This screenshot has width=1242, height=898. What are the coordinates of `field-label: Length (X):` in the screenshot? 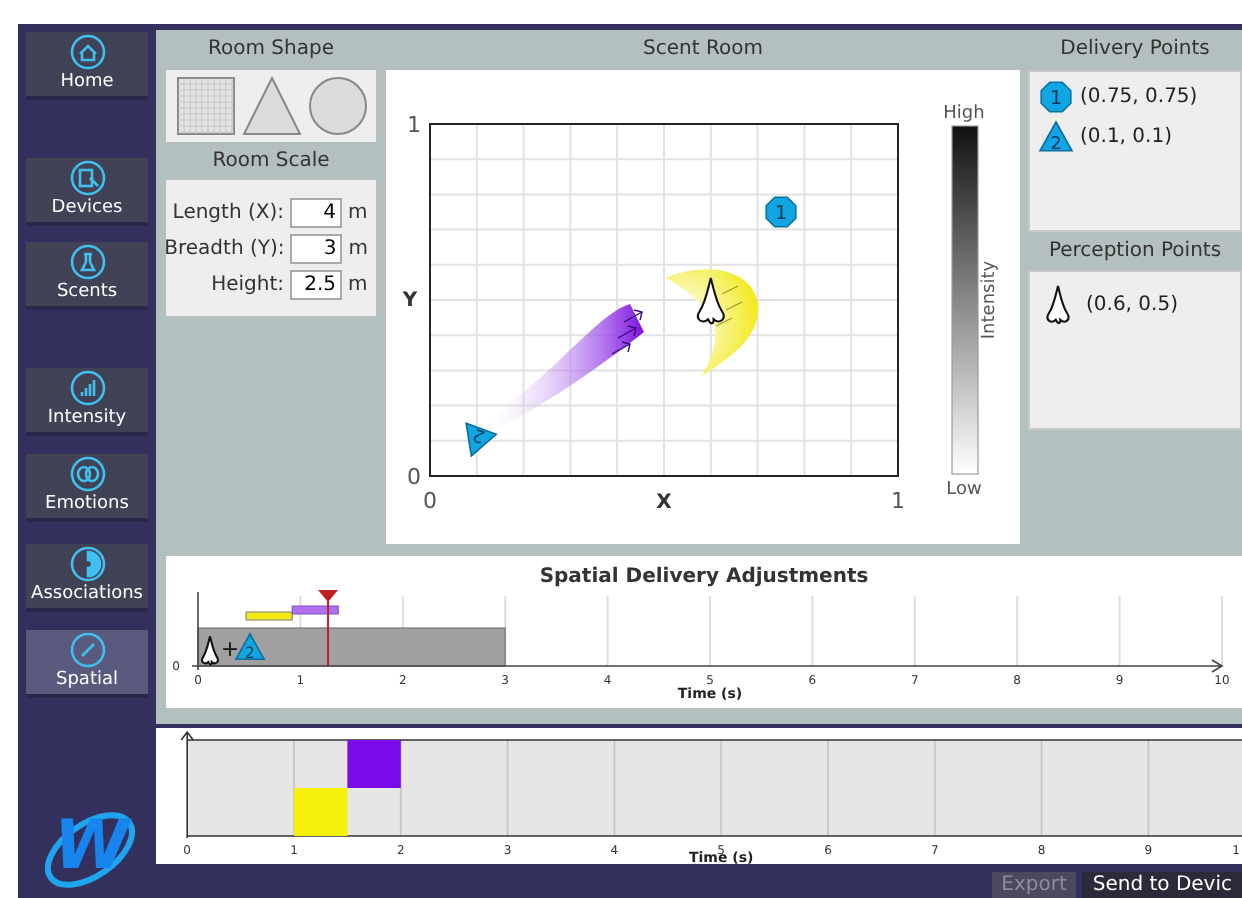 It's located at (228, 213).